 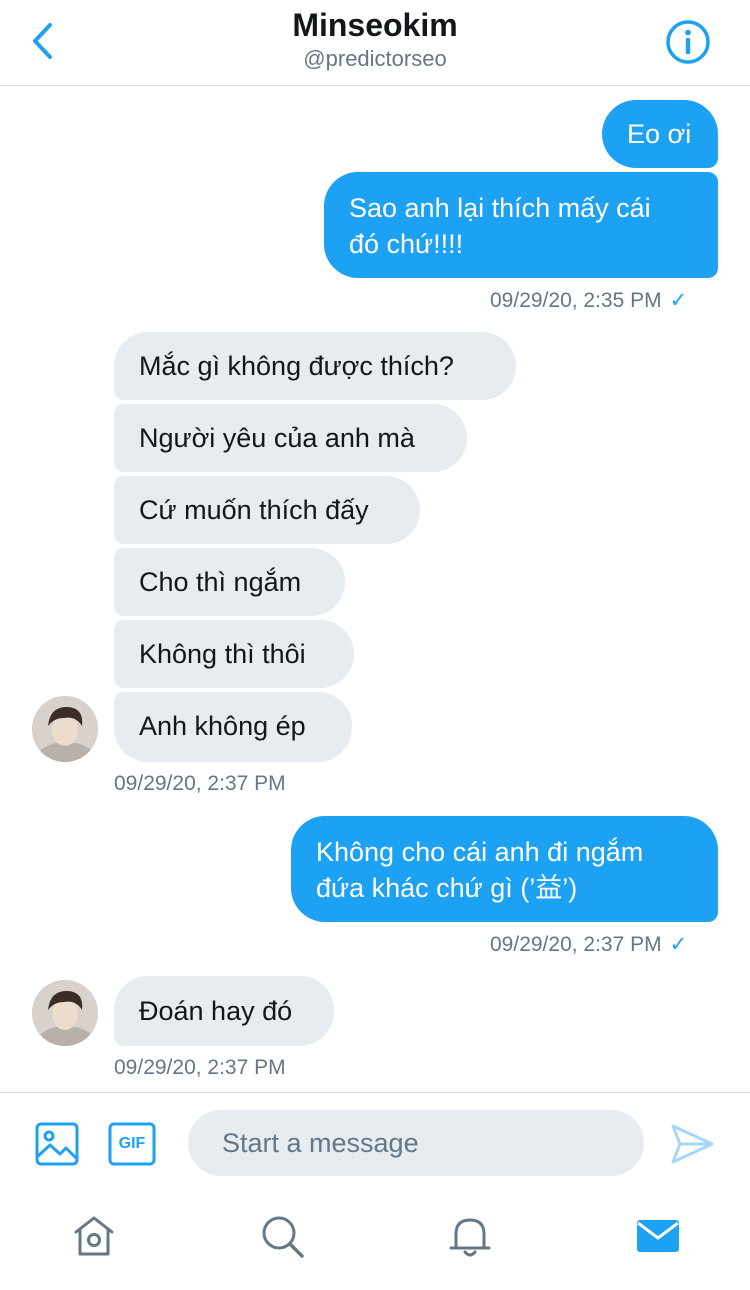 What do you see at coordinates (416, 1143) in the screenshot?
I see `message-input` at bounding box center [416, 1143].